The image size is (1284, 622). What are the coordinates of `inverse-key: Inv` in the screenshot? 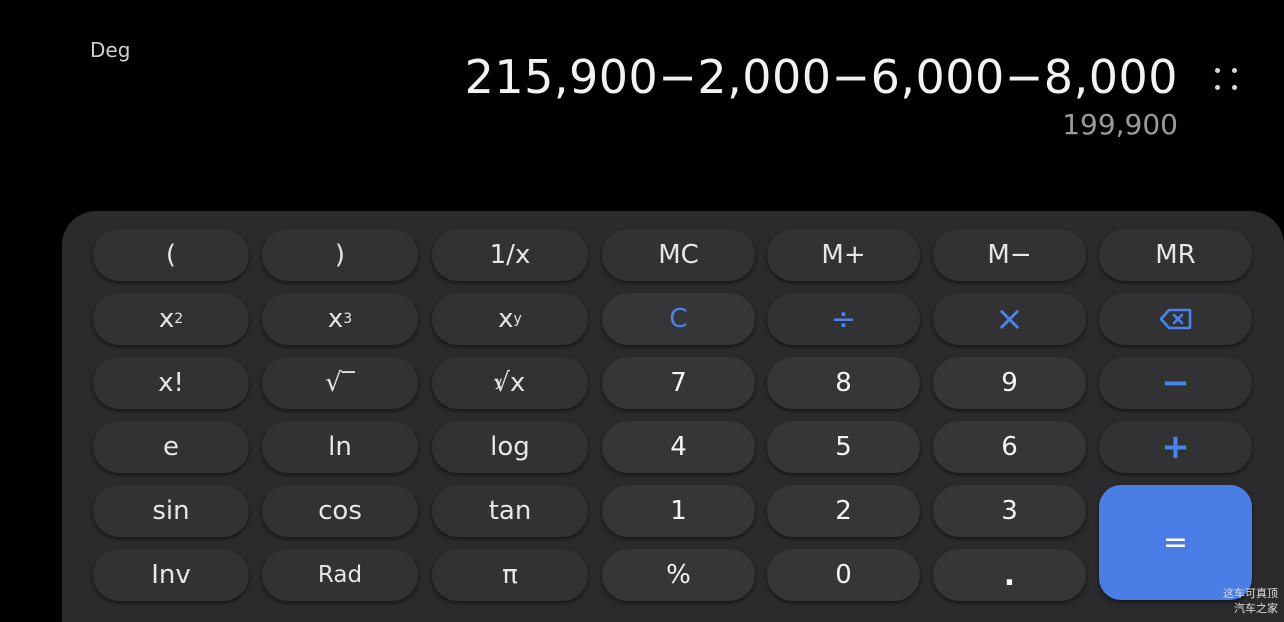 It's located at (171, 575).